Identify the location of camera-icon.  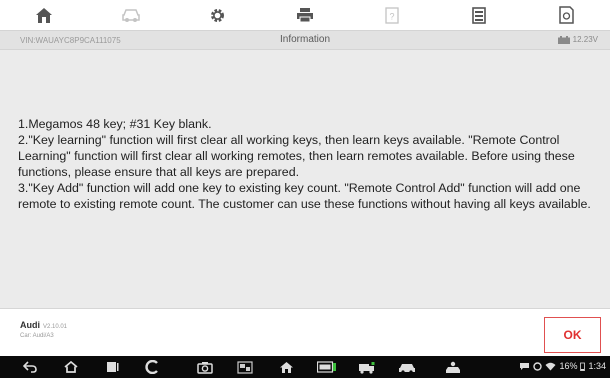
(205, 367).